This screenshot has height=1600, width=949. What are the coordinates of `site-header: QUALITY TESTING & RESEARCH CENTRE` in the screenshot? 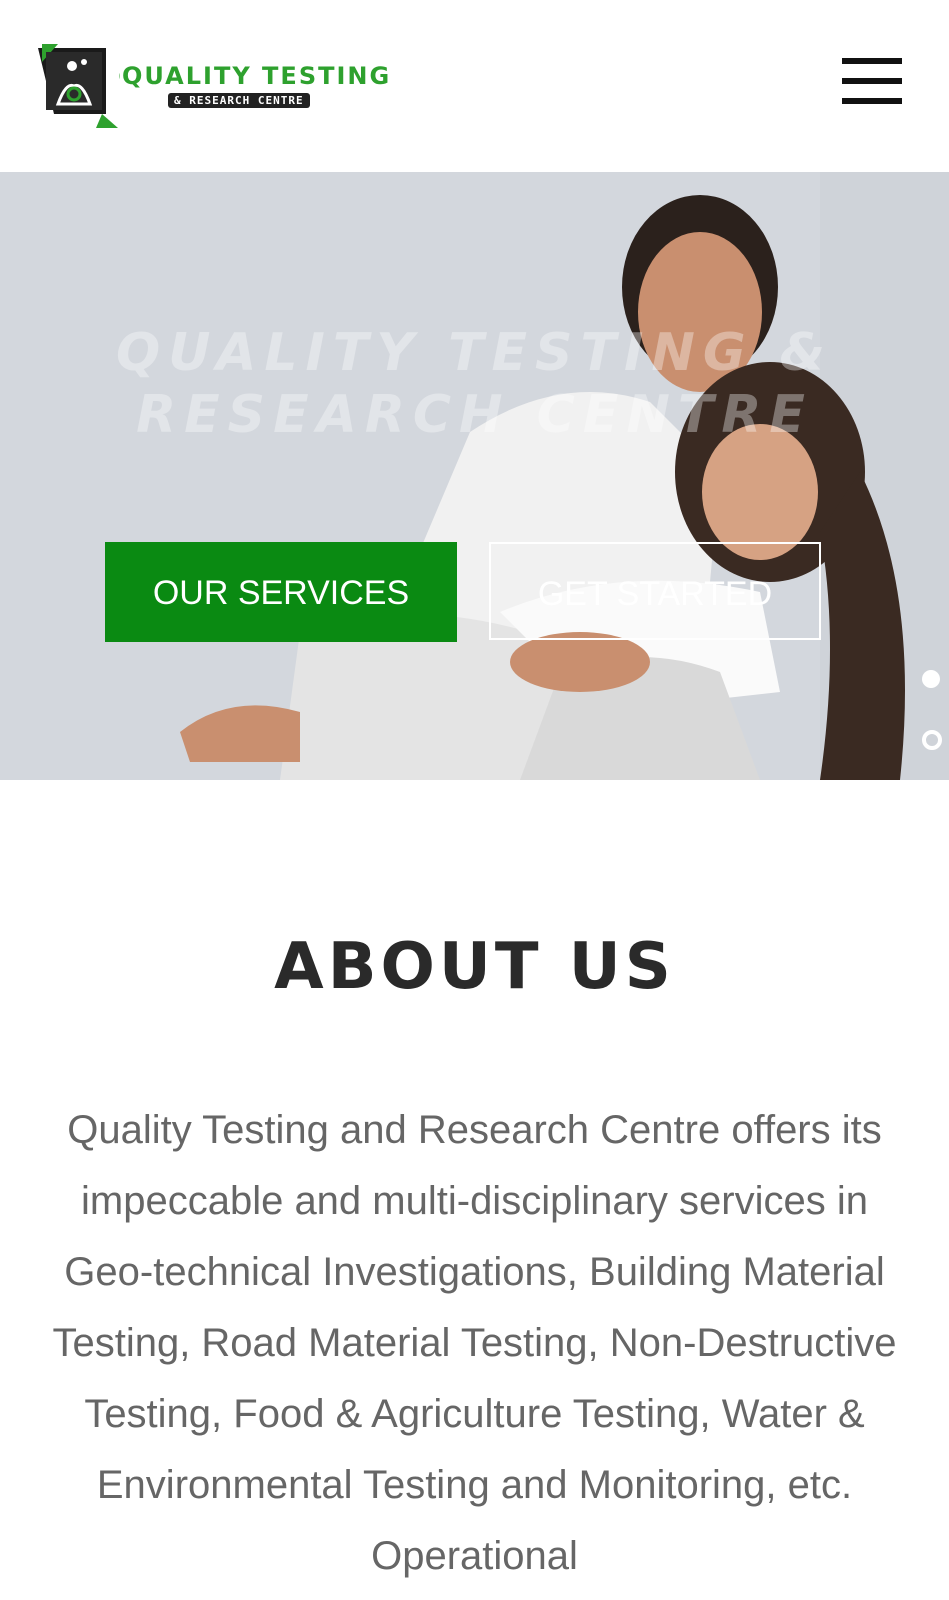 It's located at (474, 86).